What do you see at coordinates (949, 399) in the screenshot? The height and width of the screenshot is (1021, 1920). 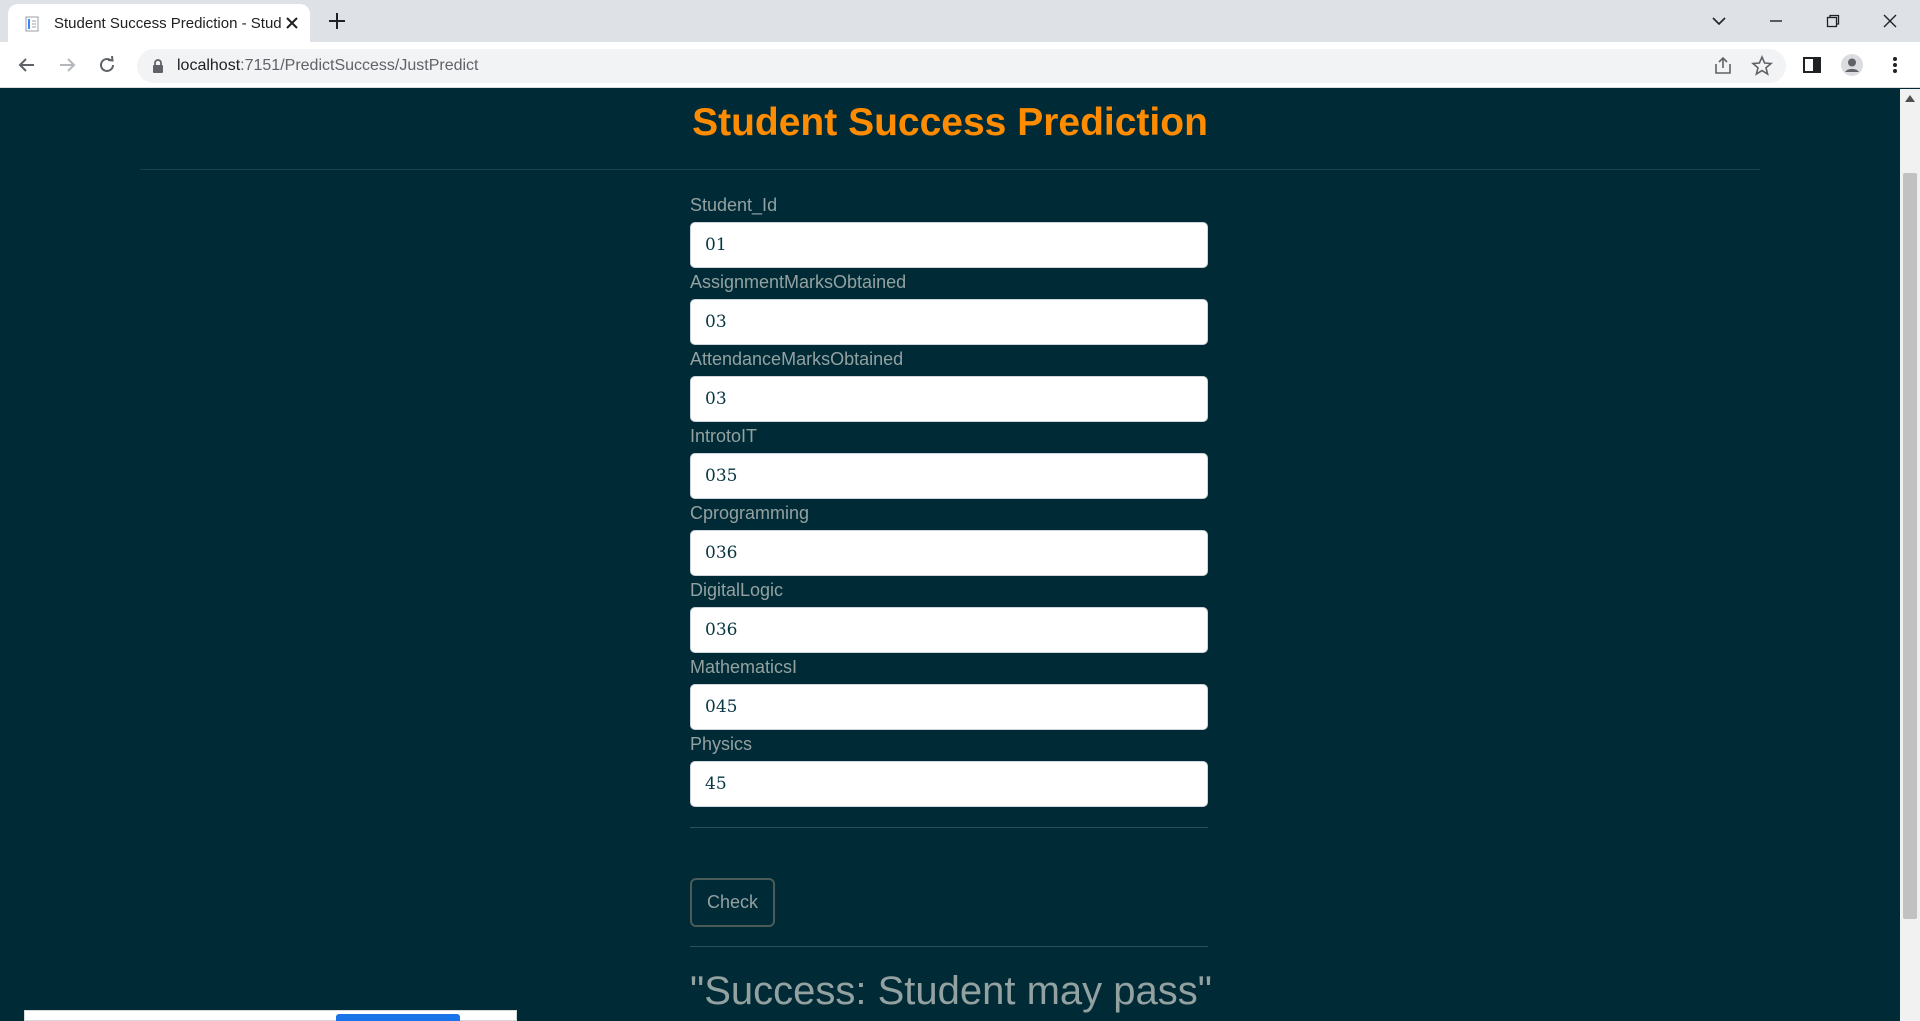 I see `attendance-marks-input` at bounding box center [949, 399].